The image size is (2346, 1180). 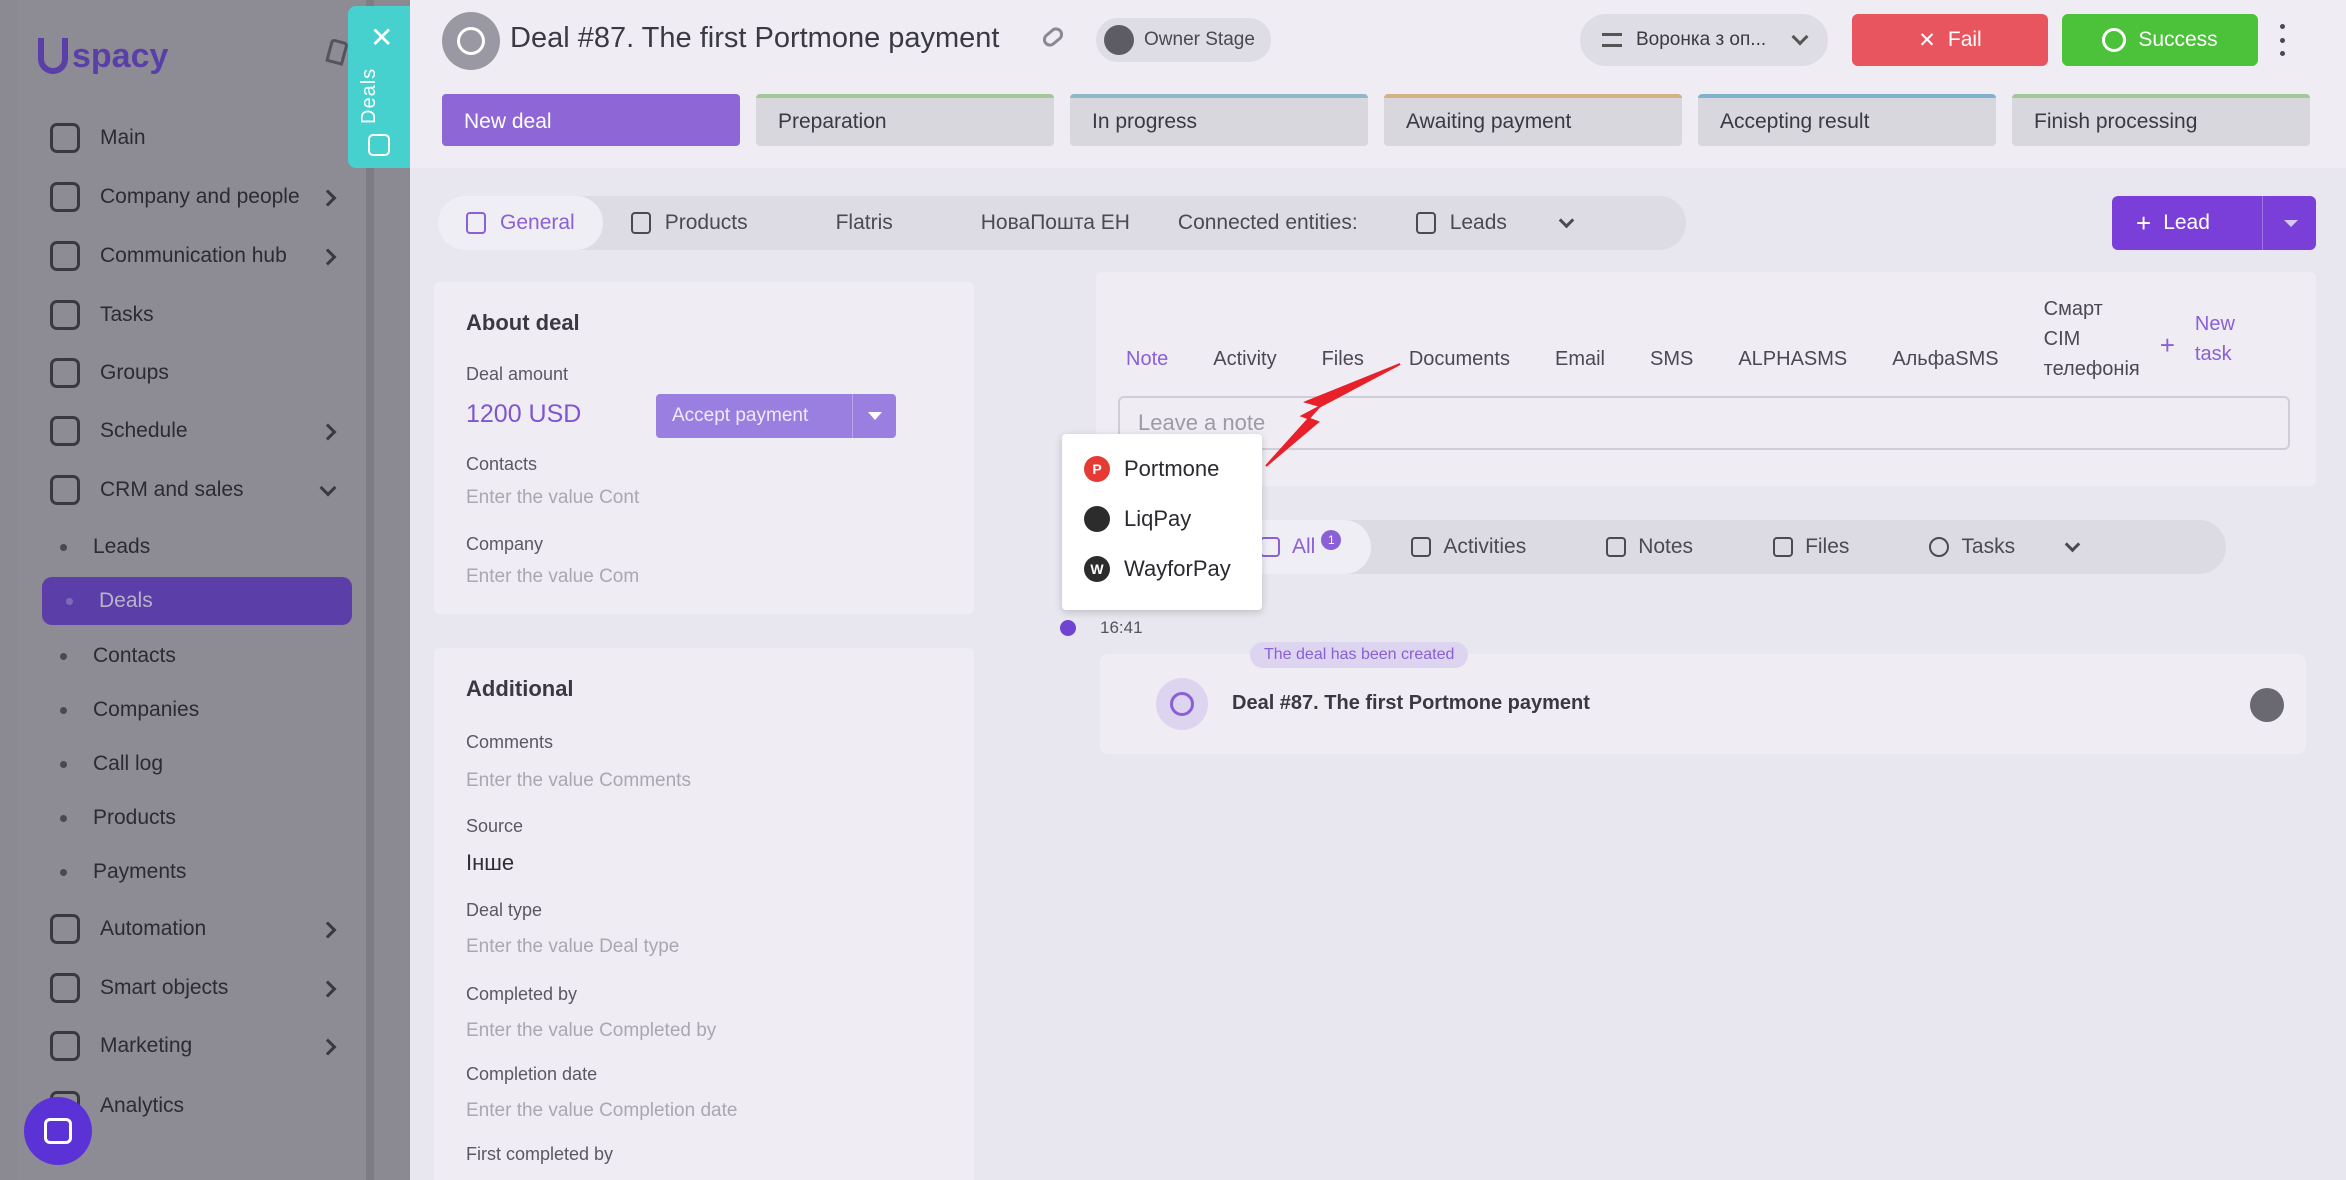 I want to click on deal-amount-value: 1200 USD, so click(x=523, y=414).